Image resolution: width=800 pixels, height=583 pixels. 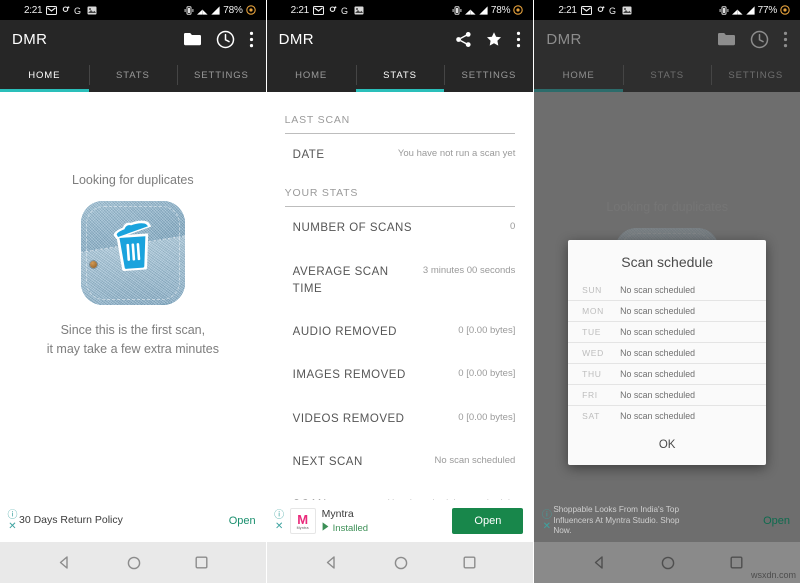 I want to click on table-row: VIDEOS REMOVED 0 [0.00 bytes], so click(x=400, y=419).